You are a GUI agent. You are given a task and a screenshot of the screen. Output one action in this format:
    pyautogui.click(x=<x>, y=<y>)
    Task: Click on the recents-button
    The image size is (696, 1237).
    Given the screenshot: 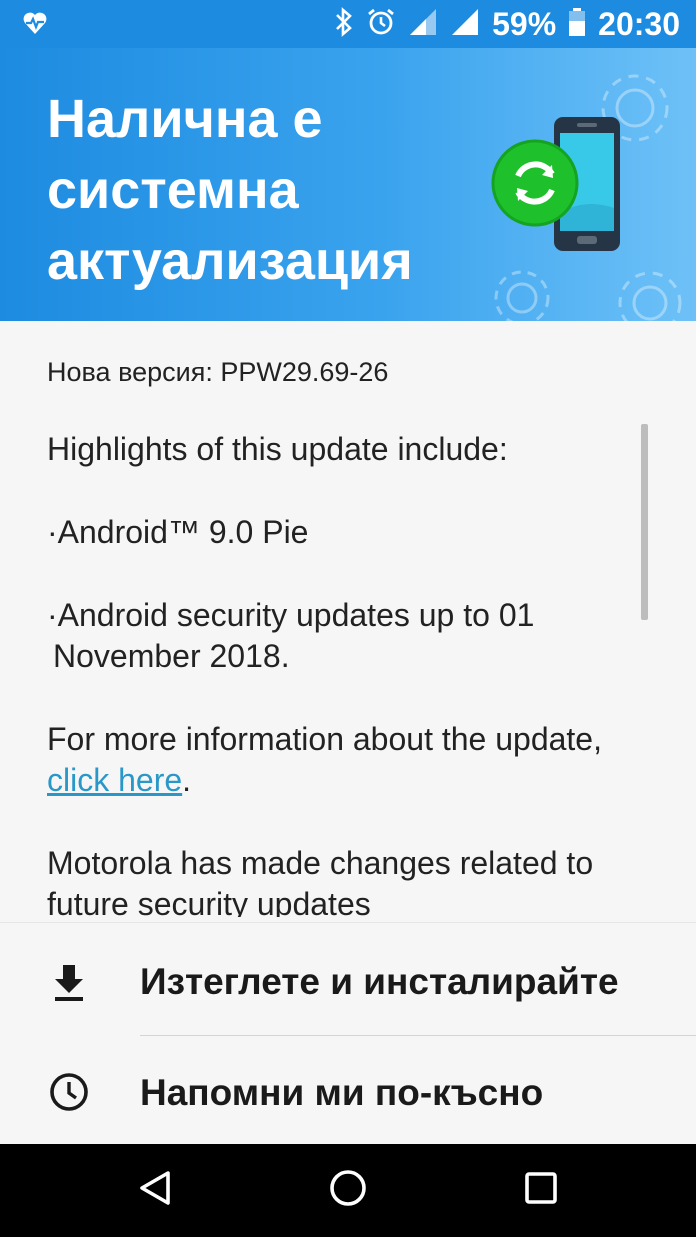 What is the action you would take?
    pyautogui.click(x=541, y=1190)
    